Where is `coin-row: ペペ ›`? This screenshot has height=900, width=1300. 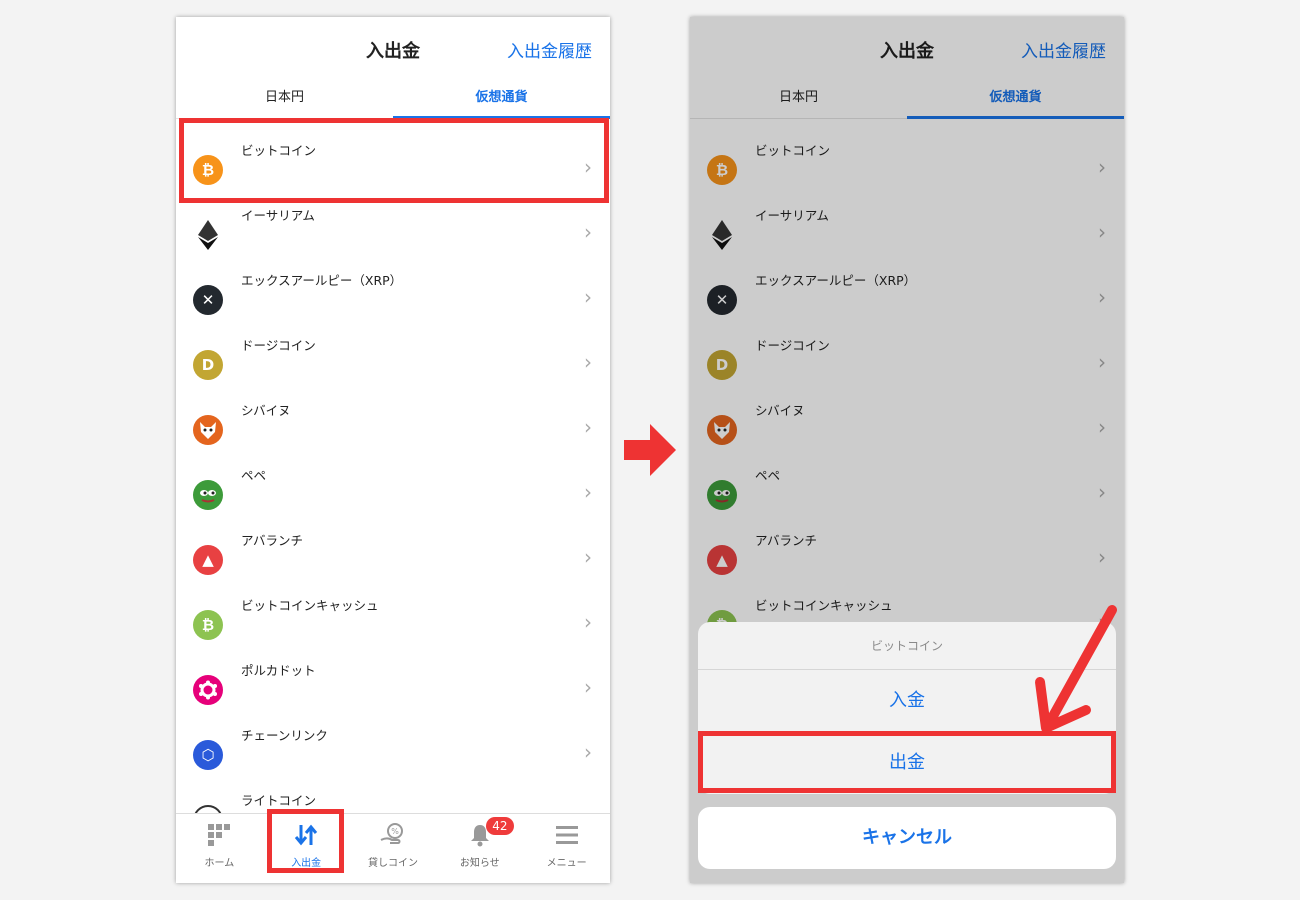
coin-row: ペペ › is located at coordinates (393, 479).